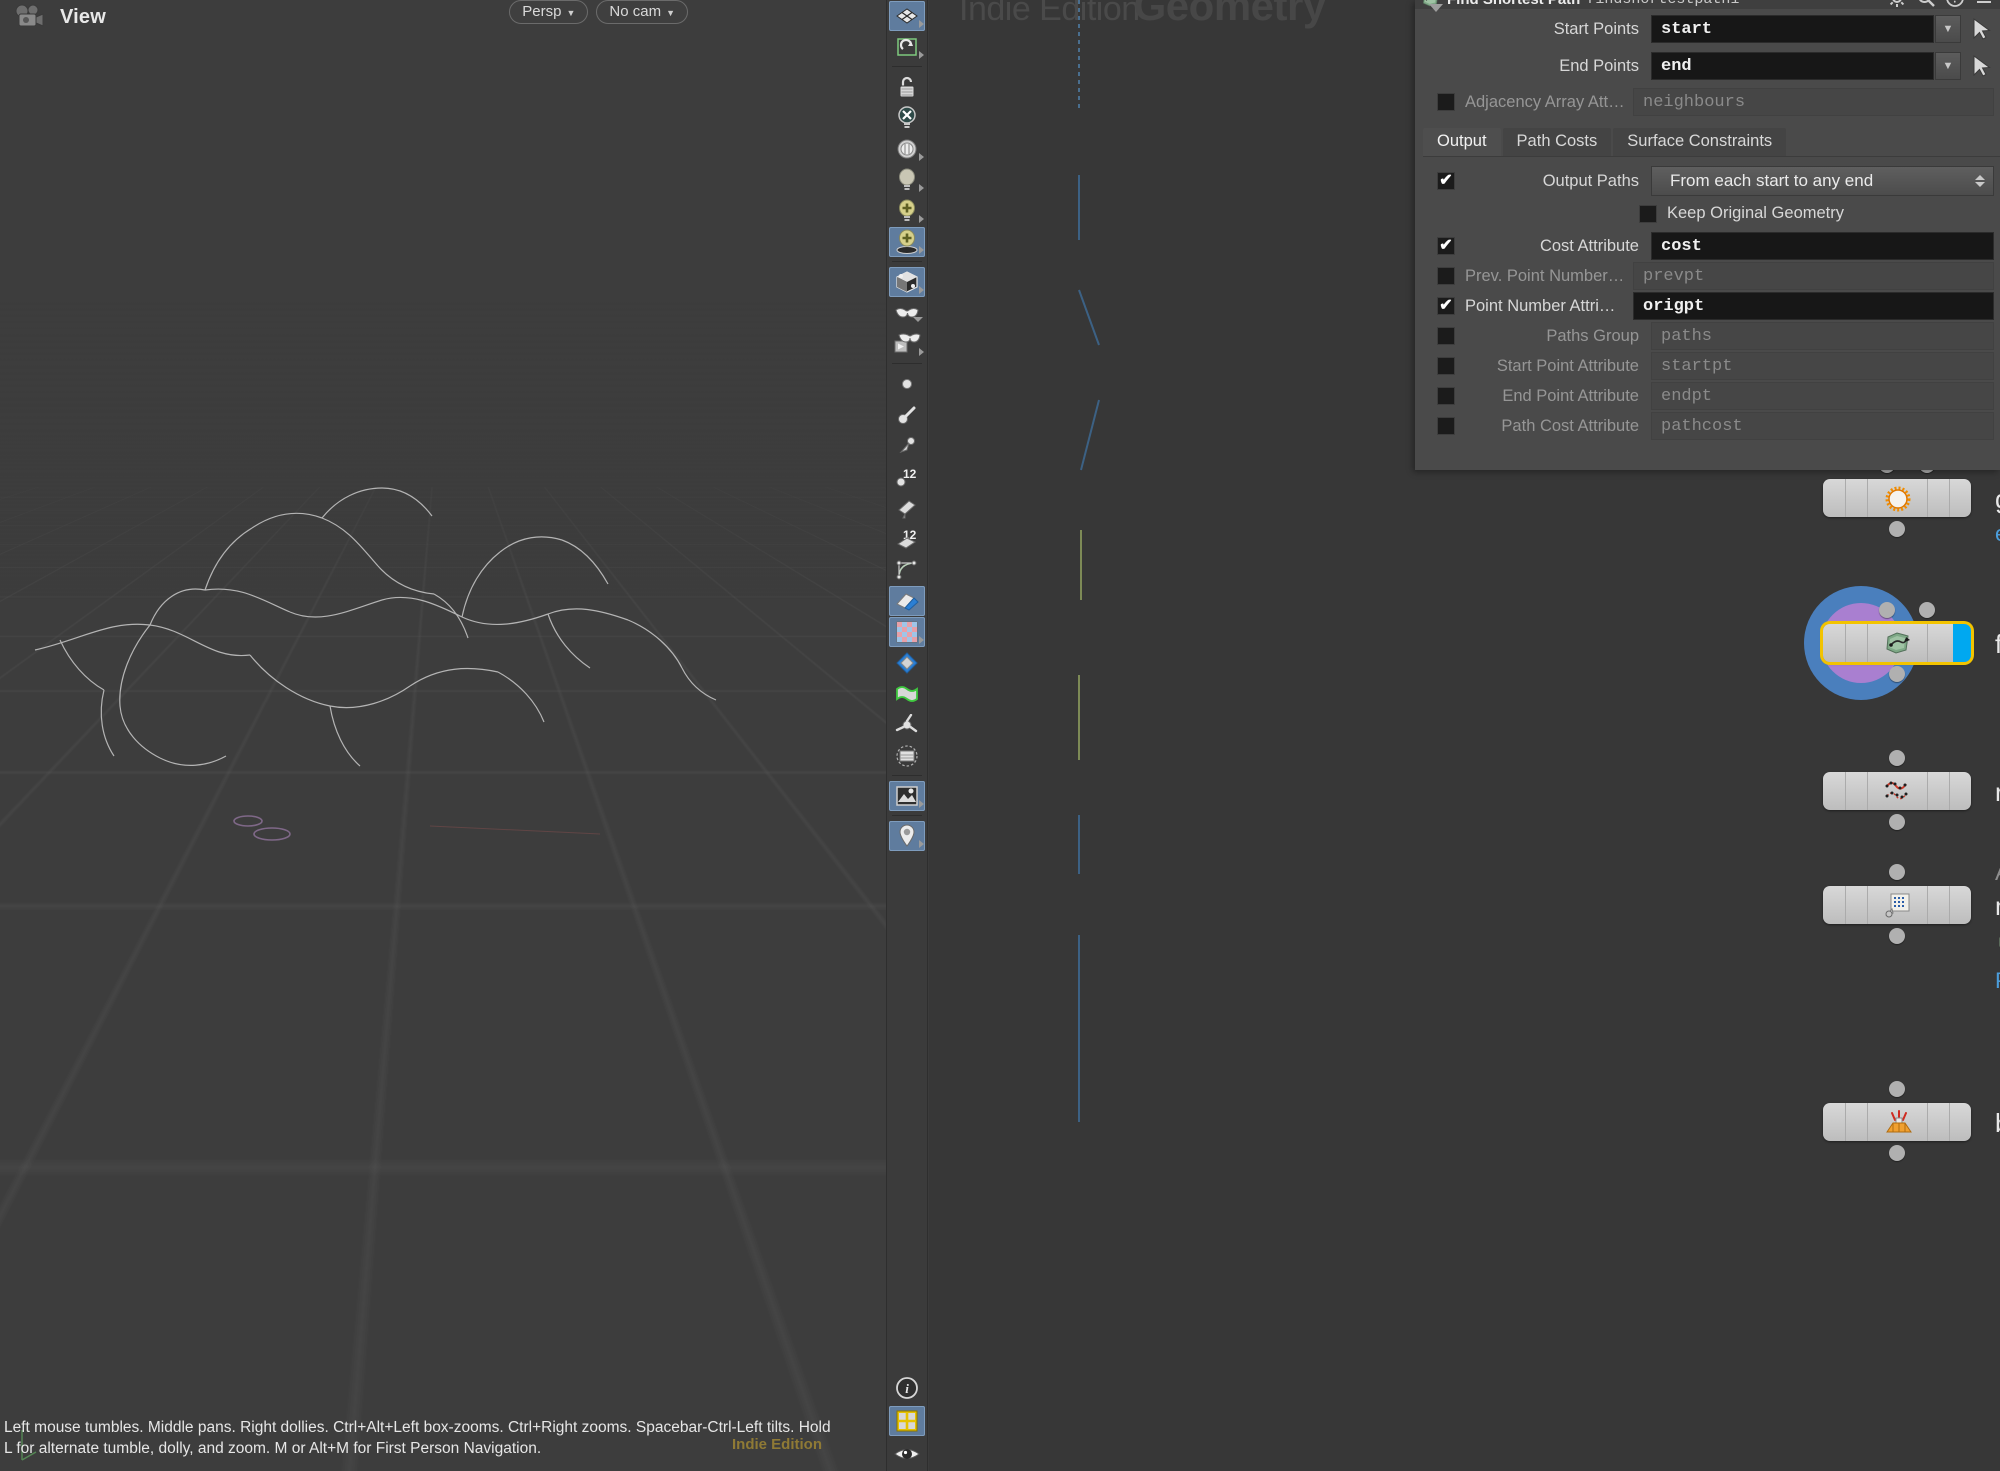 This screenshot has height=1471, width=2000. Describe the element at coordinates (1813, 306) in the screenshot. I see `point-number-attribute-input: origpt` at that location.